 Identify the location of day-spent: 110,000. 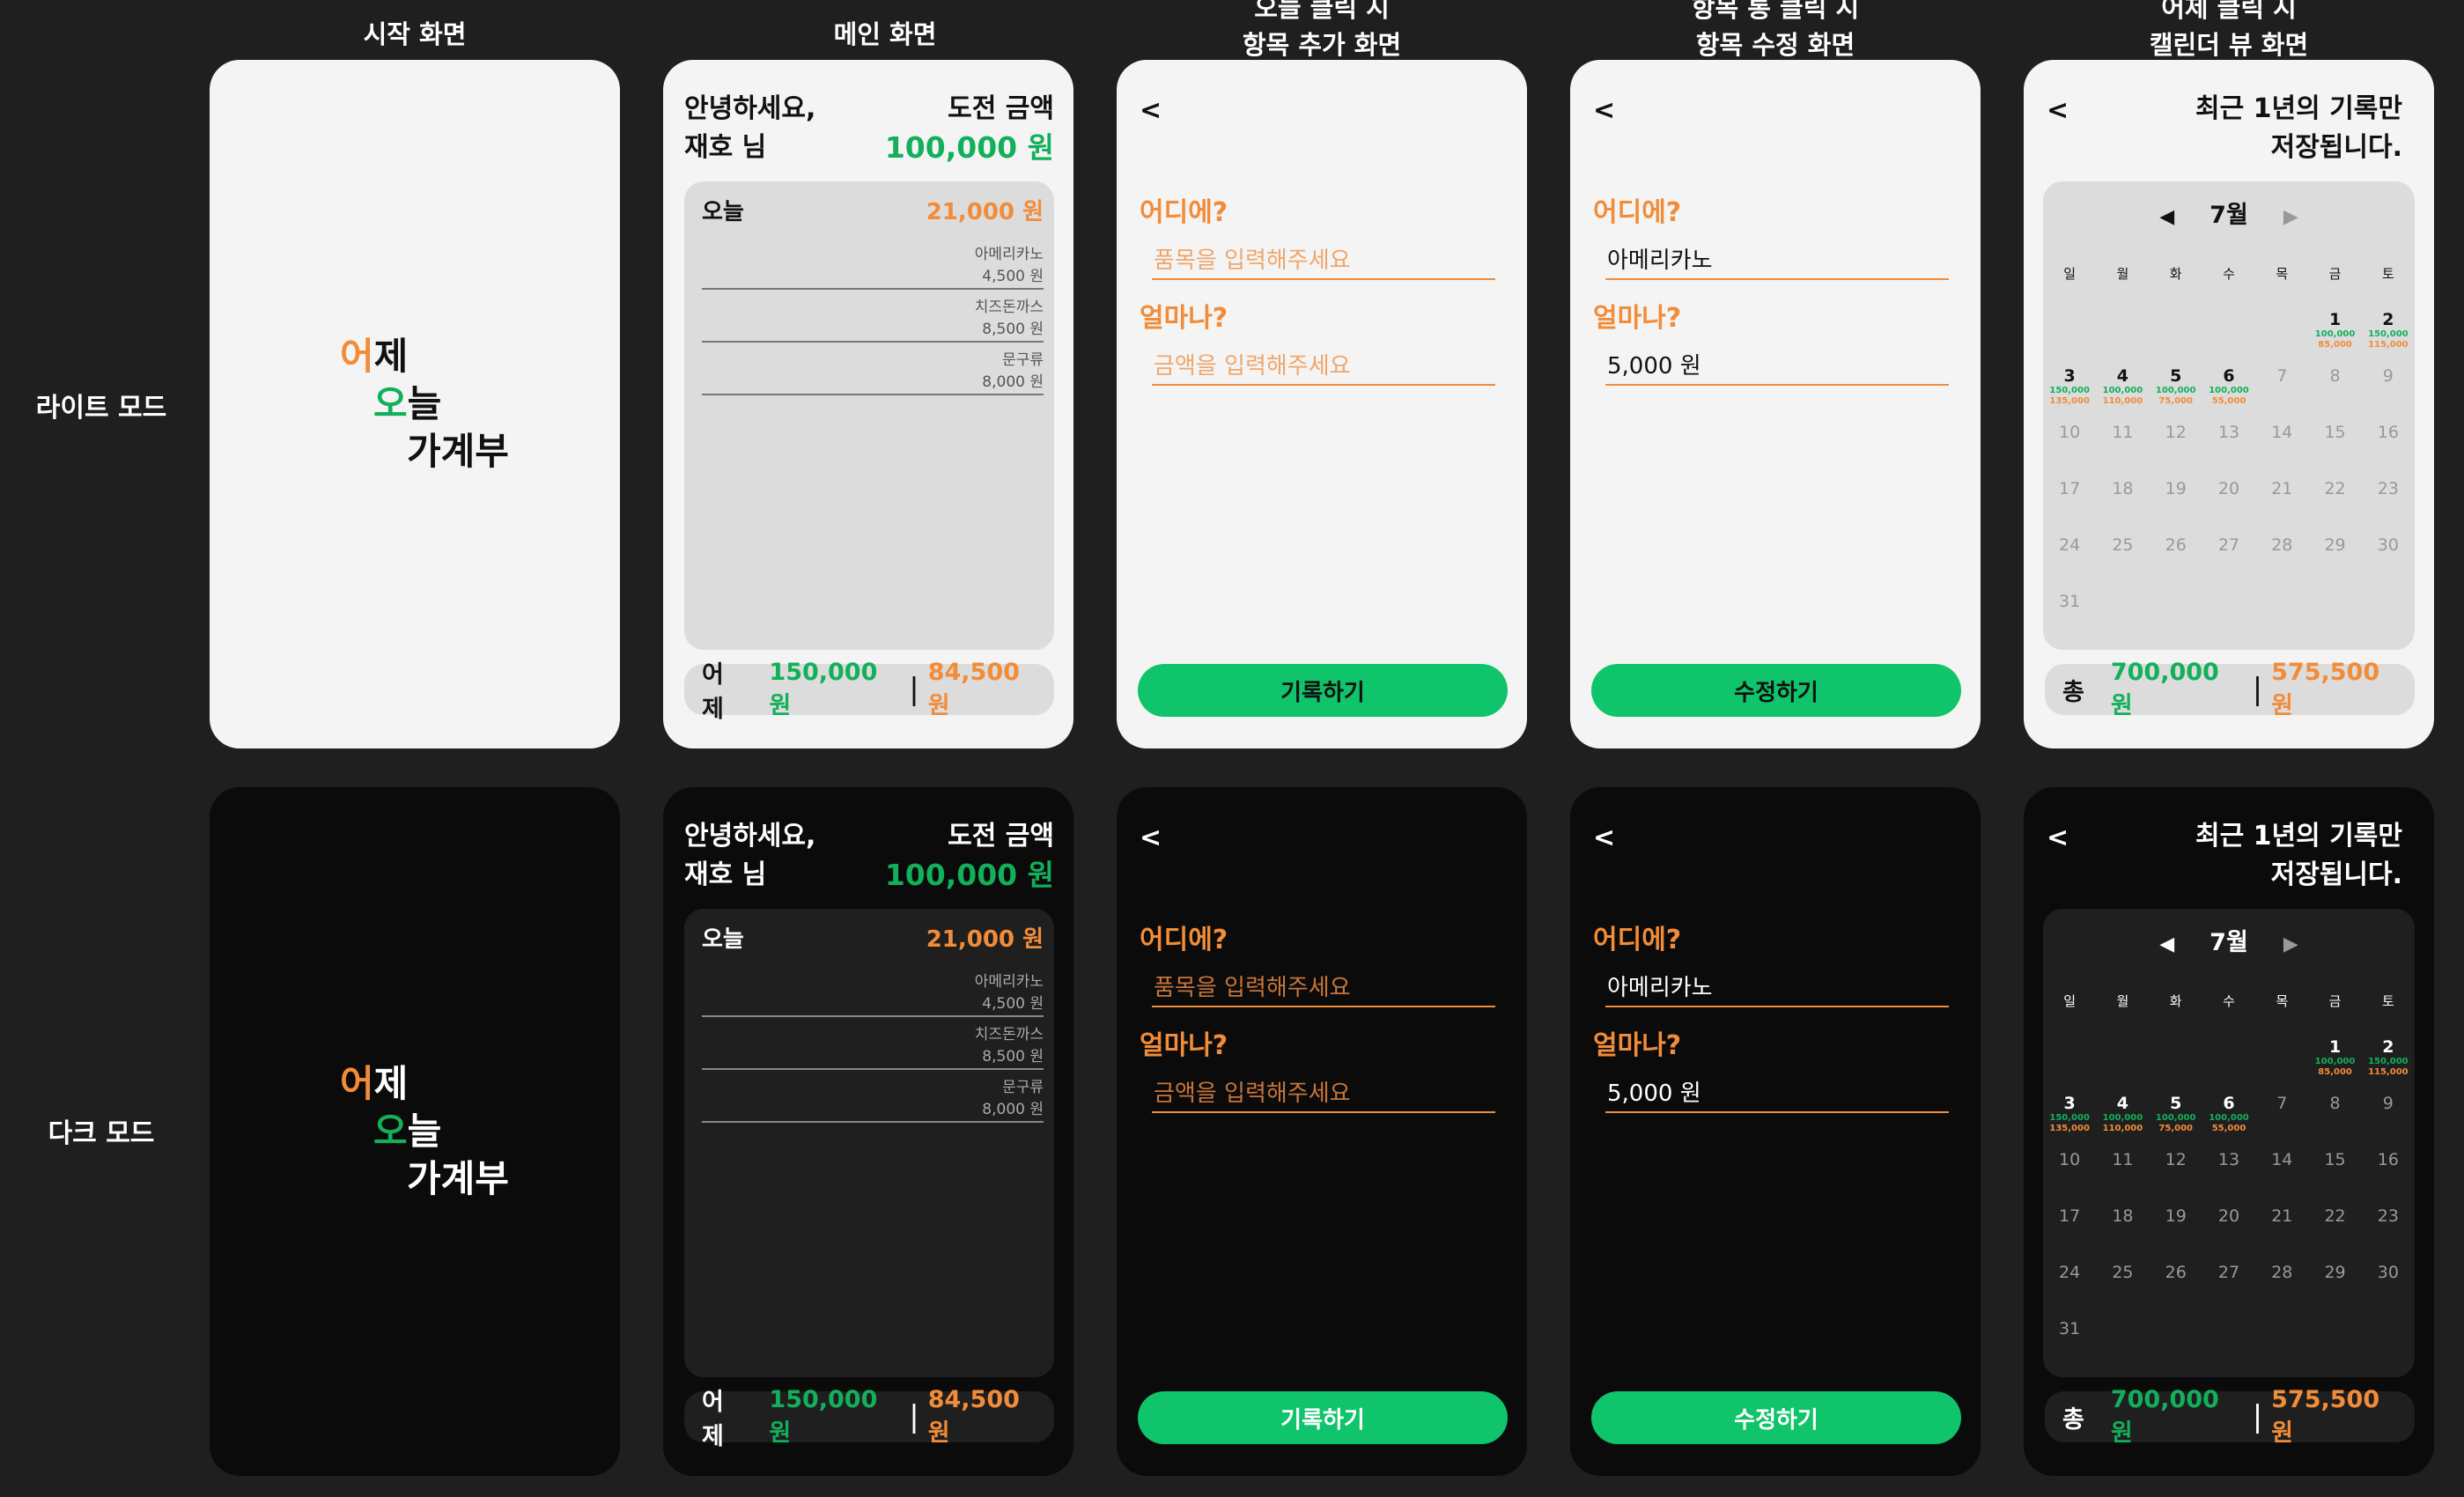
(2122, 1129).